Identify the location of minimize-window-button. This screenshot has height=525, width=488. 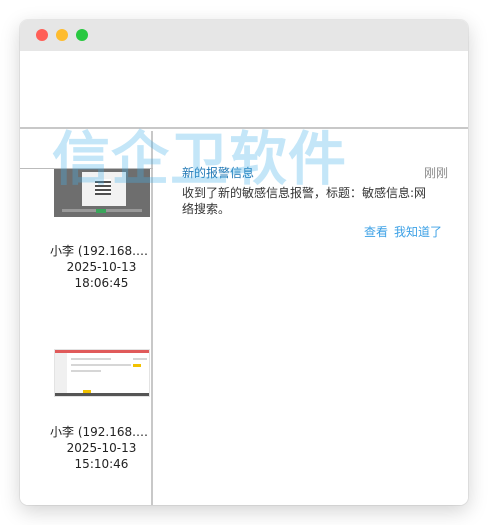
(62, 35).